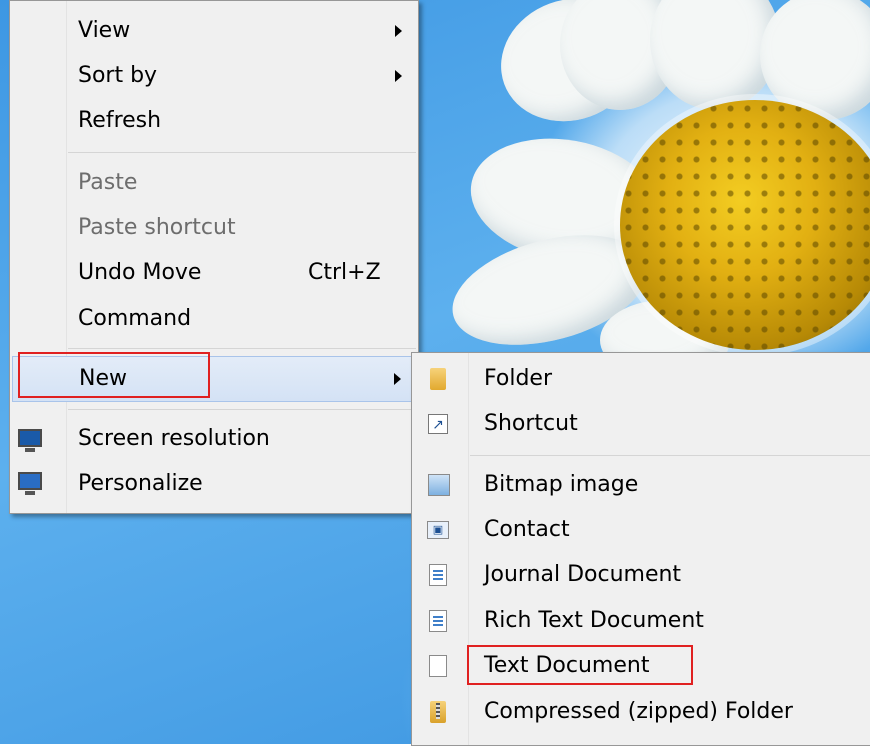 Image resolution: width=870 pixels, height=746 pixels. I want to click on zip-folder-icon, so click(438, 712).